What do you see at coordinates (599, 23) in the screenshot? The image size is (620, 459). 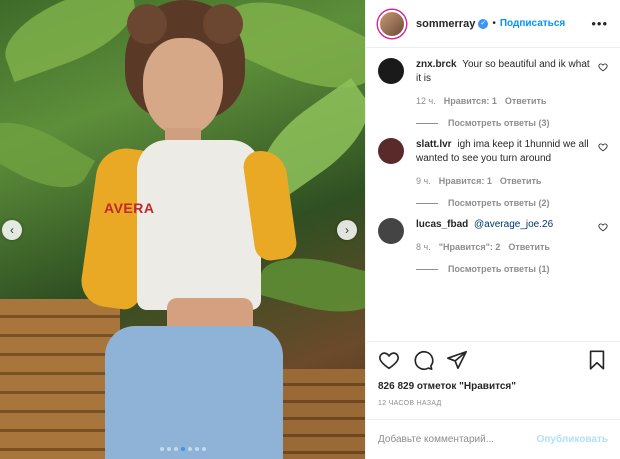 I see `more-options-icon: •••` at bounding box center [599, 23].